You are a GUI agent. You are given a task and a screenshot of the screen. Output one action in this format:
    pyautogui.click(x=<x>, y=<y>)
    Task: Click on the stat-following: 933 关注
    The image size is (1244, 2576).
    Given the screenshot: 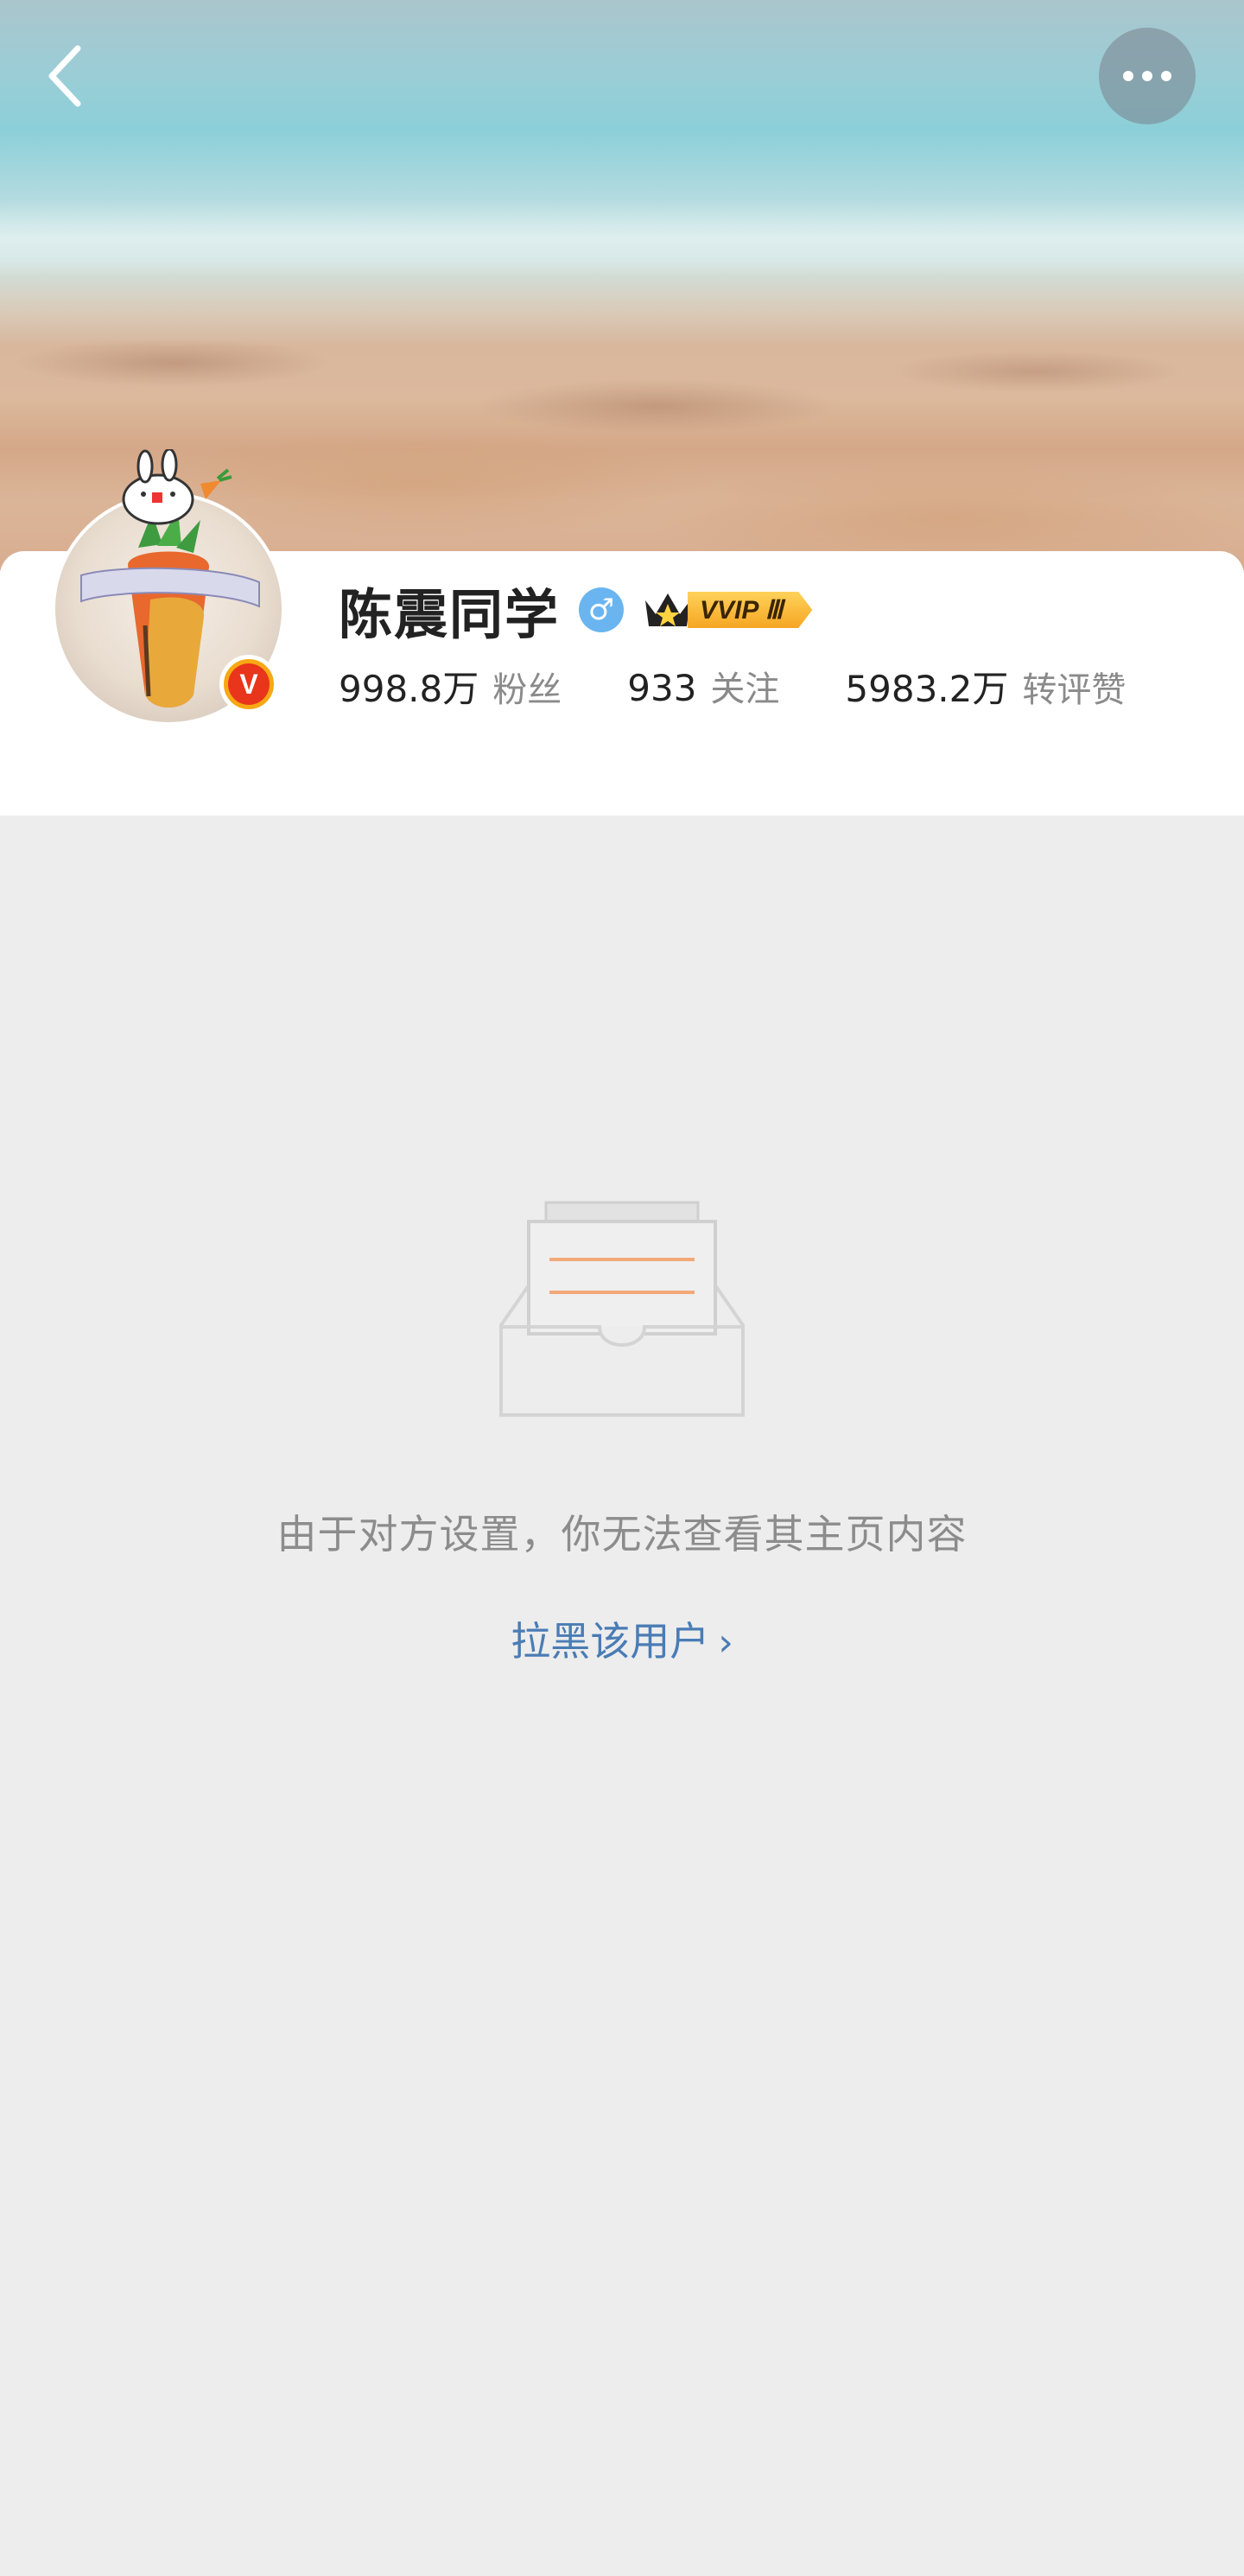 What is the action you would take?
    pyautogui.click(x=703, y=686)
    